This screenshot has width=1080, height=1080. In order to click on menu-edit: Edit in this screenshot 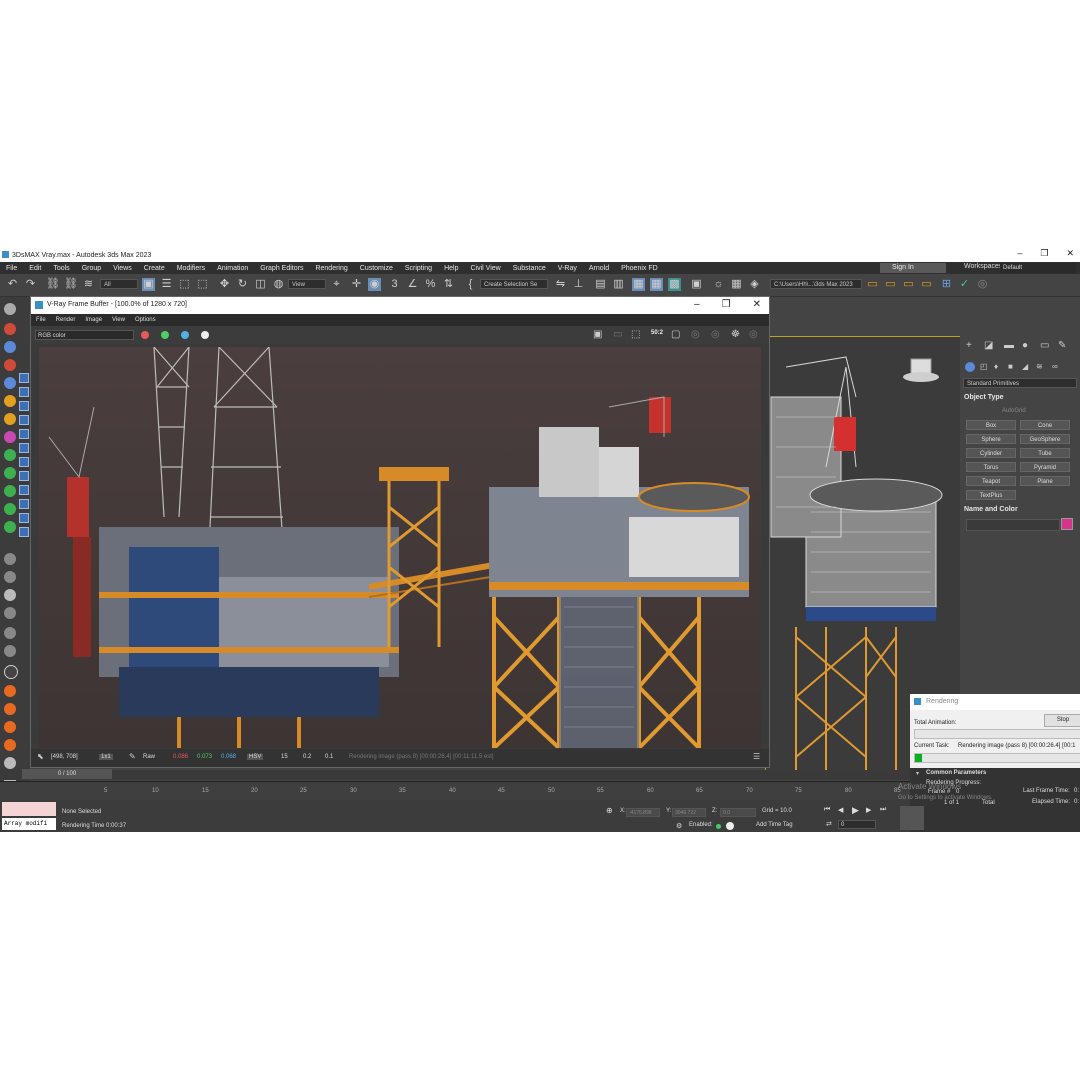, I will do `click(35, 268)`.